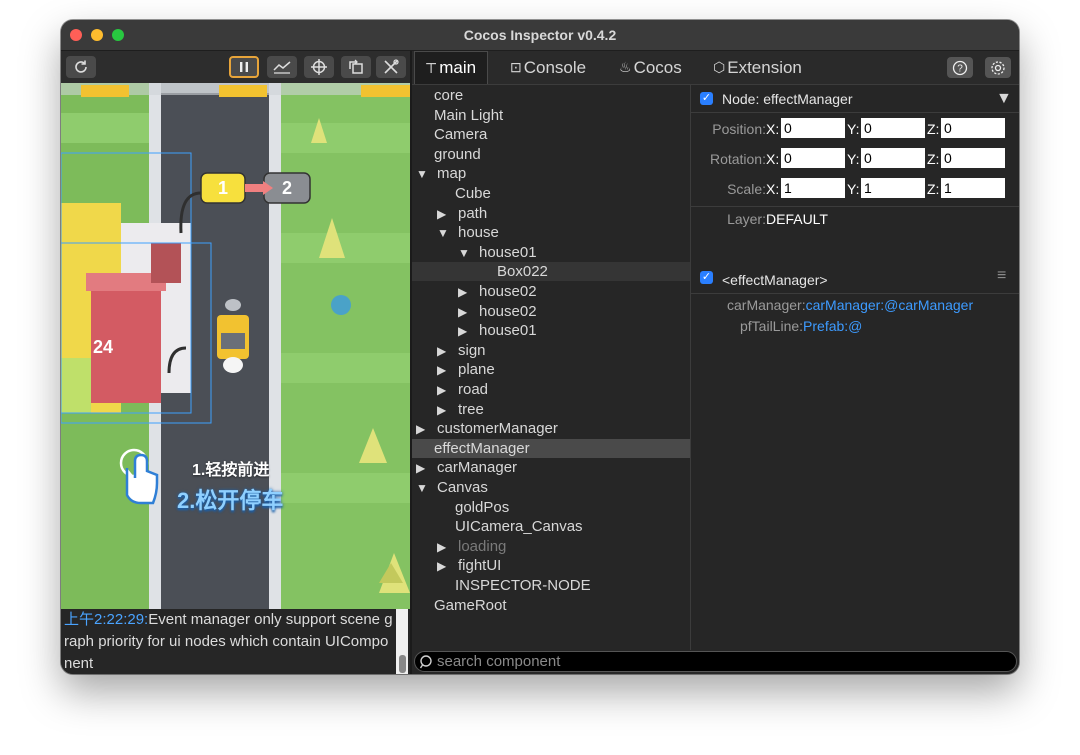 Image resolution: width=1080 pixels, height=755 pixels. I want to click on tree-node-ground: ground, so click(553, 154).